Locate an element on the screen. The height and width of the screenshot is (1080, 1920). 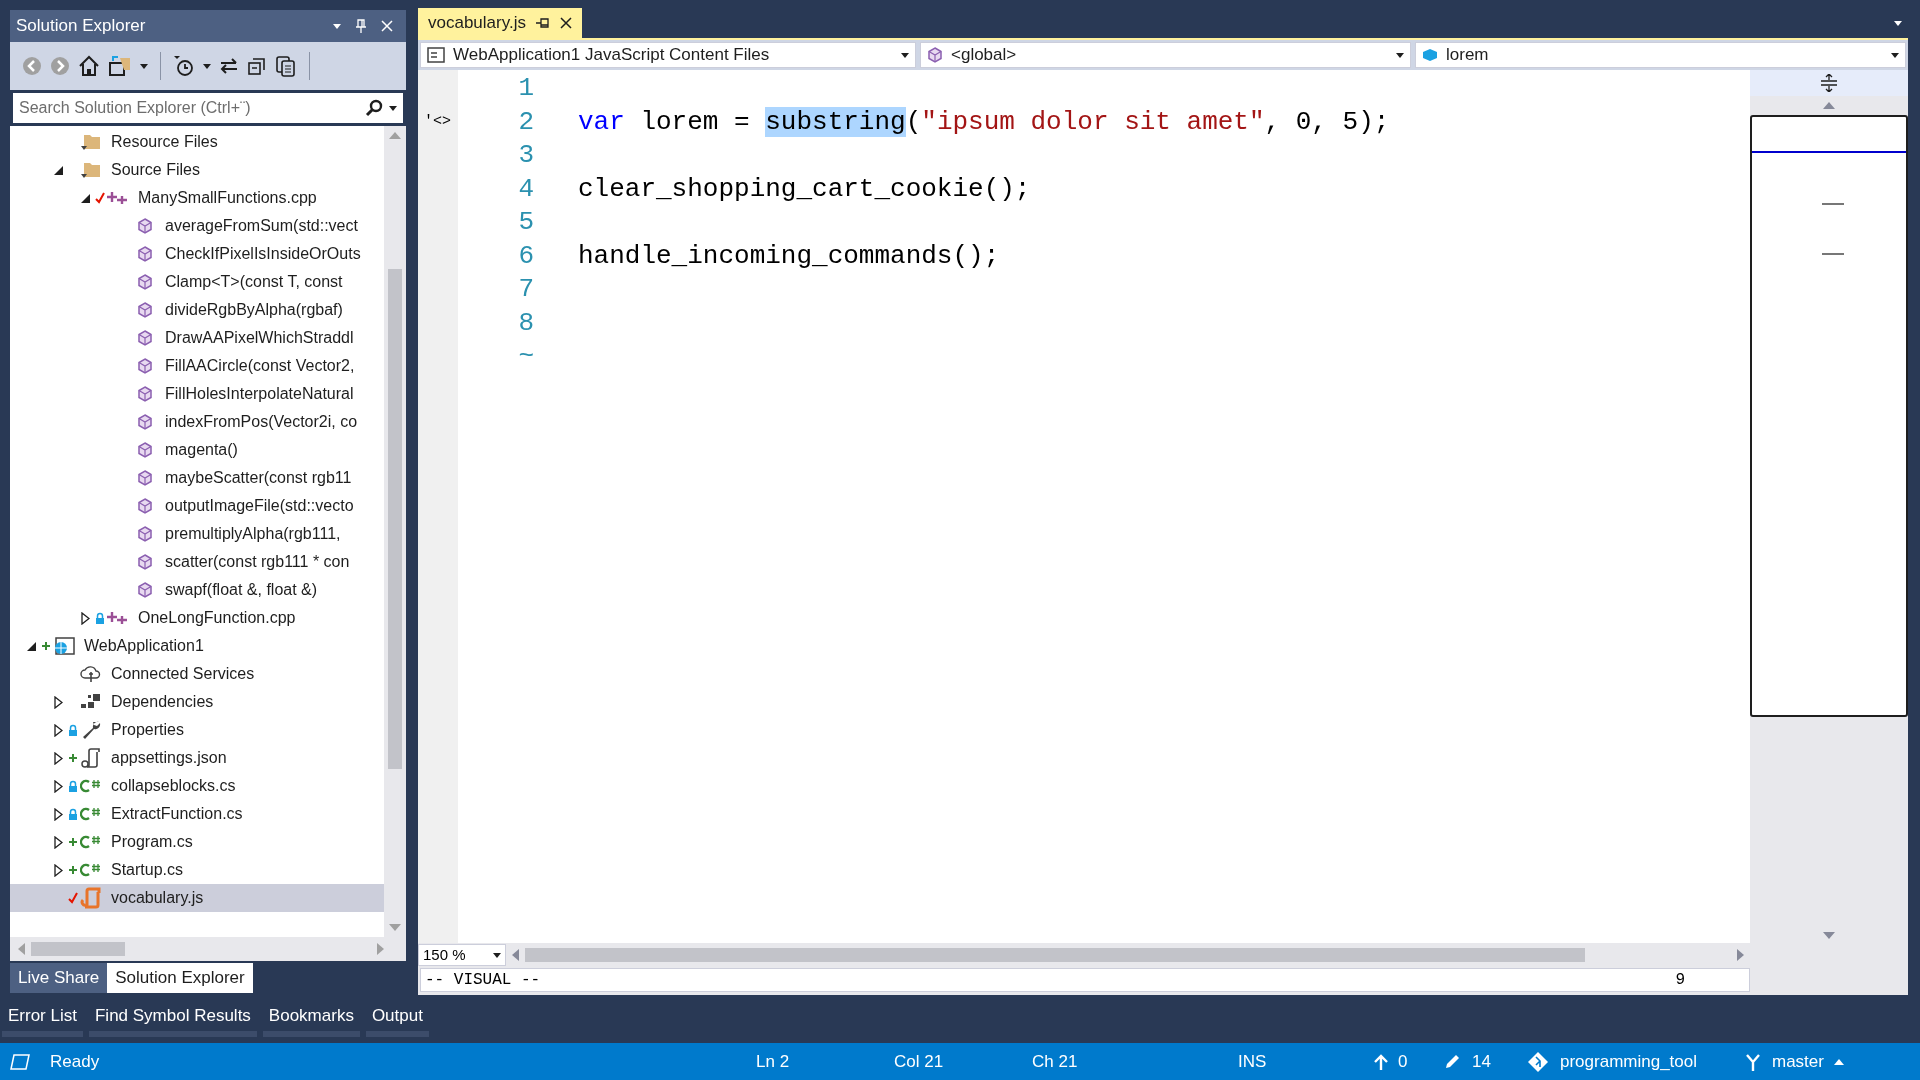
tree-item: divideRgbByAlpha(rgbaf) is located at coordinates (197, 310).